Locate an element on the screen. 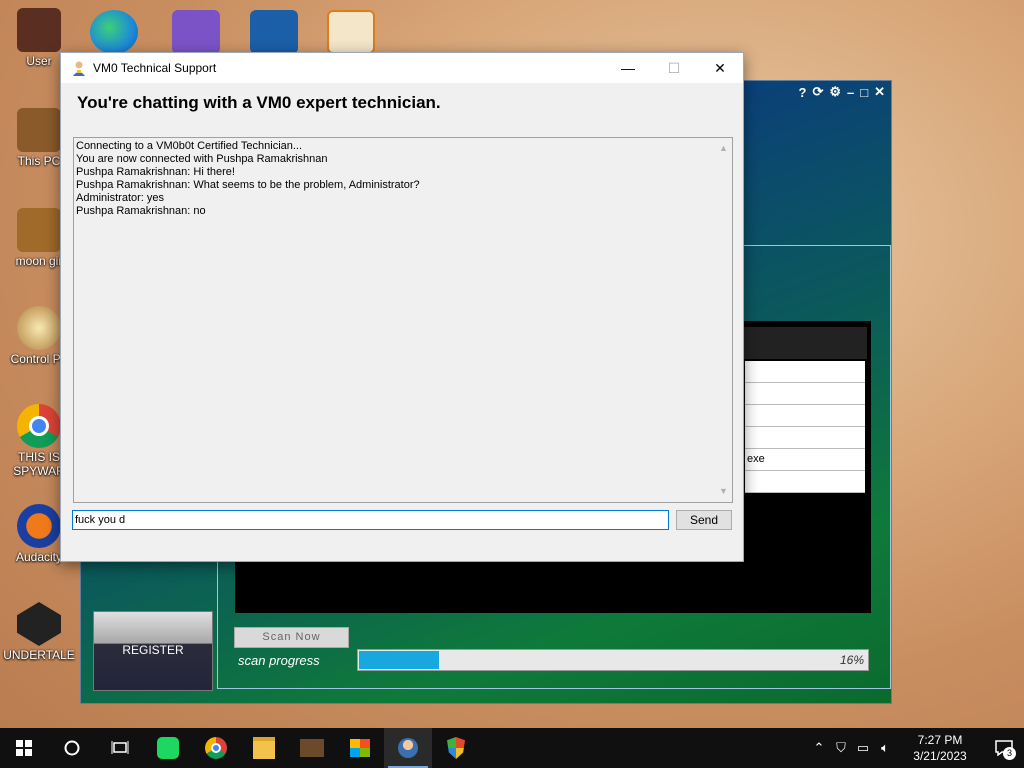 The image size is (1024, 768). desktop-icon-label: Control Pa is located at coordinates (39, 359).